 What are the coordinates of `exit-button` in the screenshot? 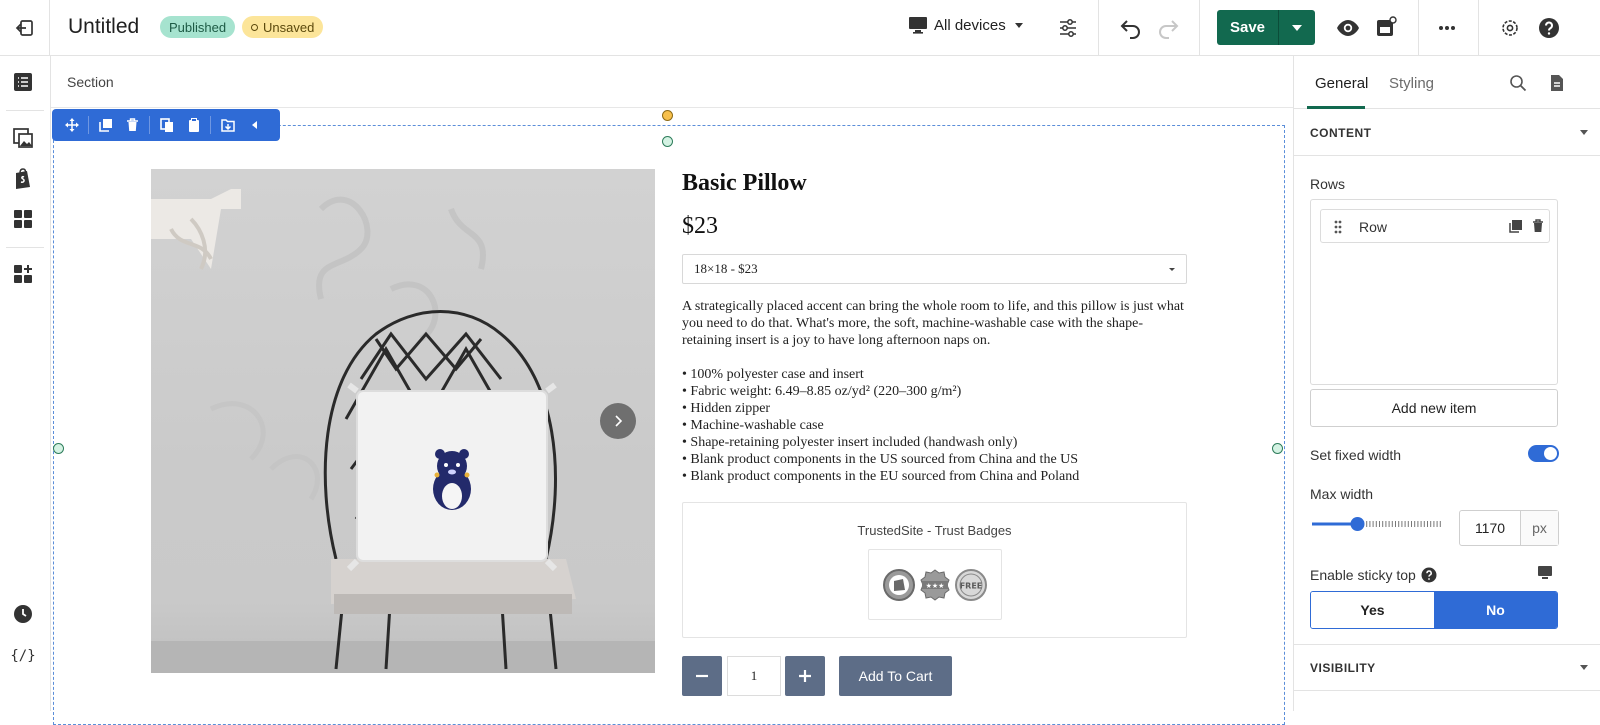 It's located at (25, 28).